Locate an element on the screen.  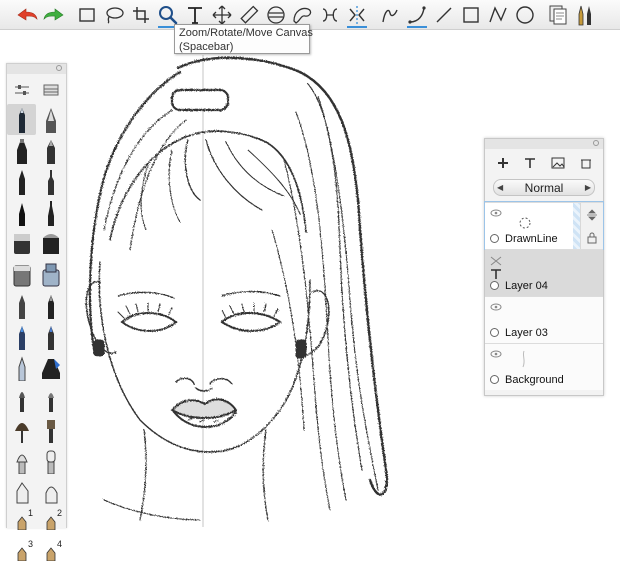
blue-marker-icon is located at coordinates (50, 368).